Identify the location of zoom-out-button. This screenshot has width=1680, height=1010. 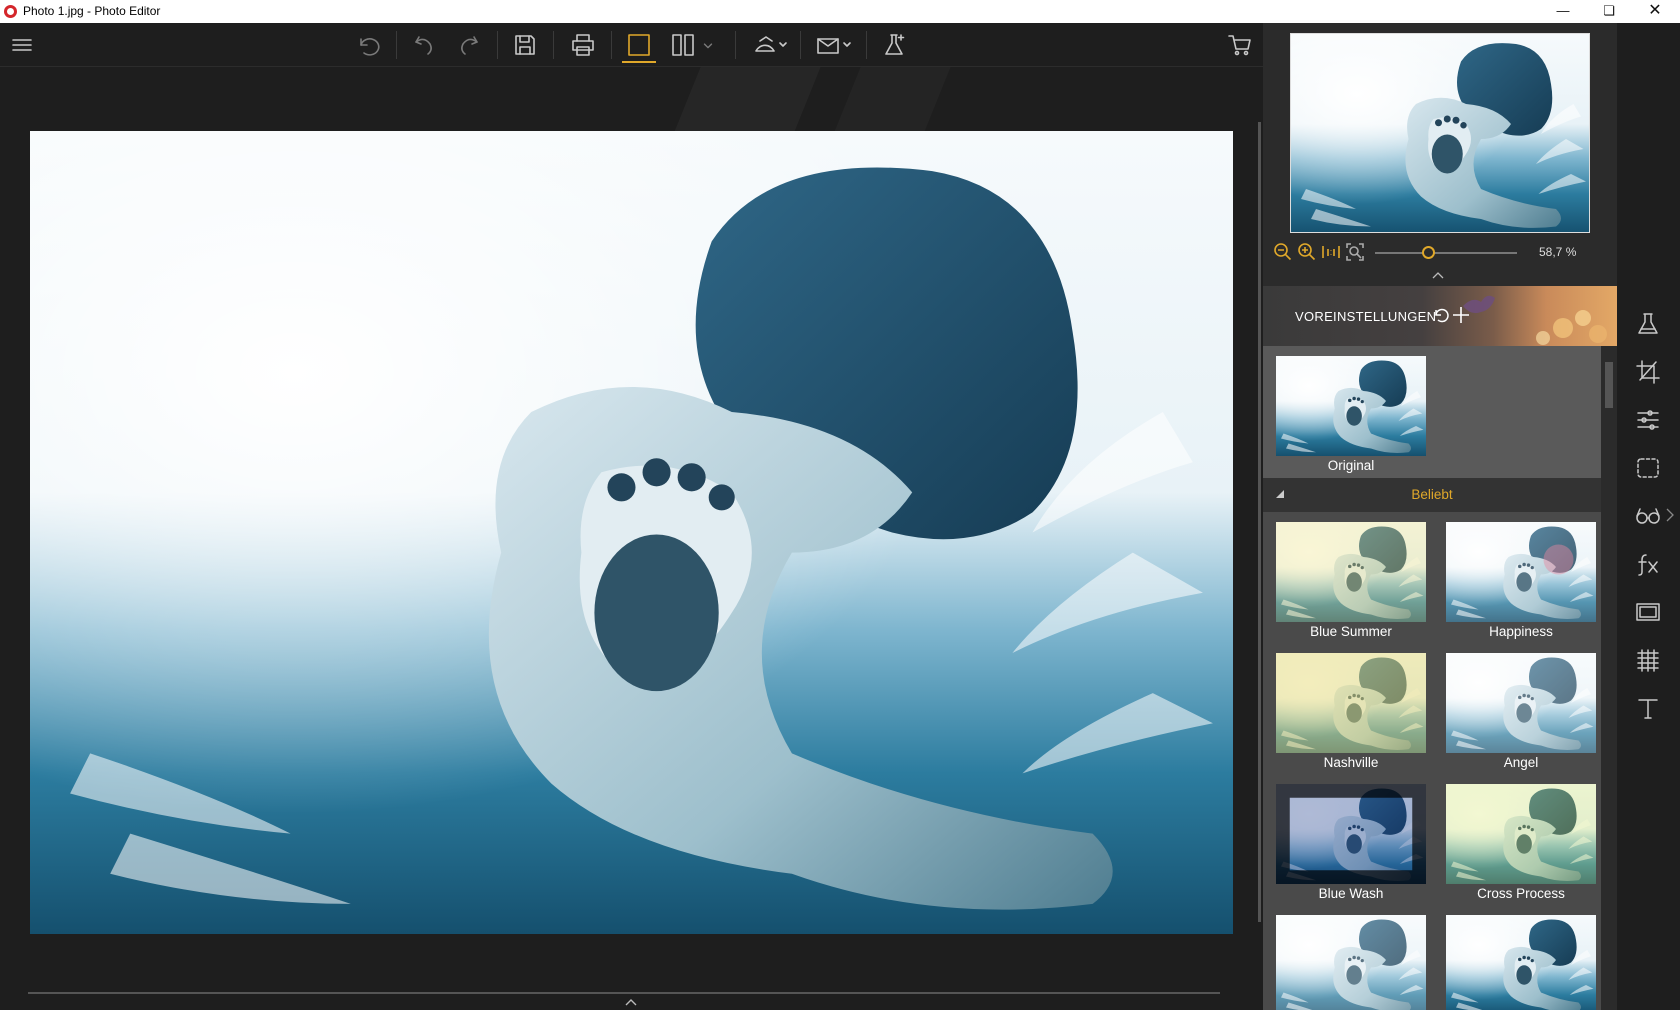
(1283, 252).